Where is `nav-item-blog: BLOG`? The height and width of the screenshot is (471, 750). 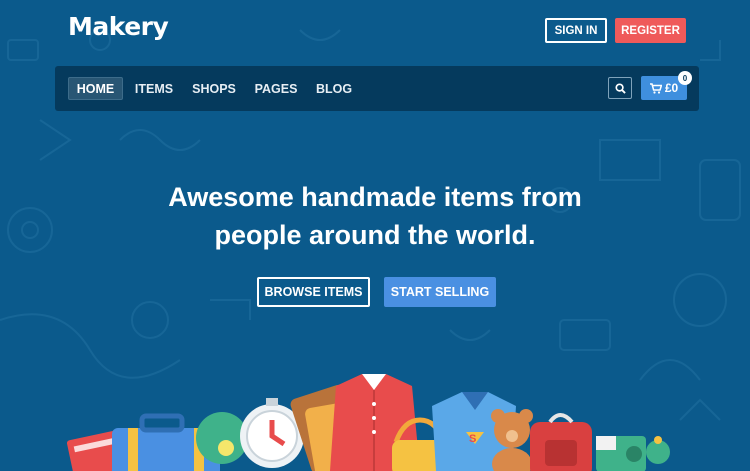 nav-item-blog: BLOG is located at coordinates (334, 88).